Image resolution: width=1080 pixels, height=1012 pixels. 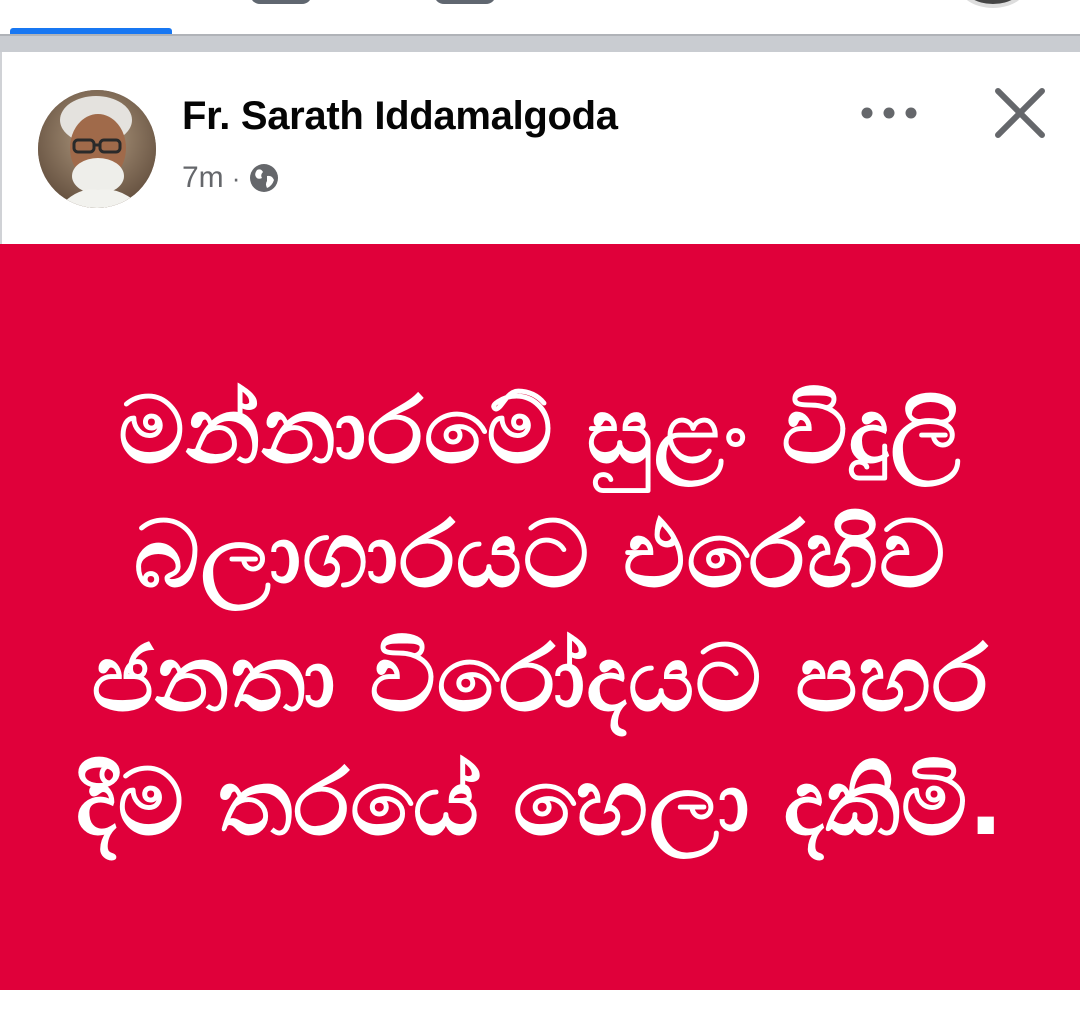 What do you see at coordinates (400, 116) in the screenshot?
I see `author-name: Fr. Sarath Iddamalgoda` at bounding box center [400, 116].